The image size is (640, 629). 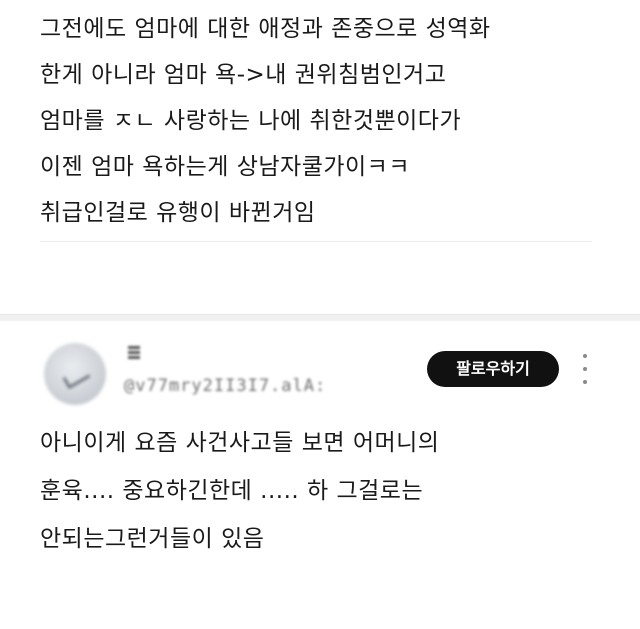 What do you see at coordinates (320, 317) in the screenshot?
I see `section-separator` at bounding box center [320, 317].